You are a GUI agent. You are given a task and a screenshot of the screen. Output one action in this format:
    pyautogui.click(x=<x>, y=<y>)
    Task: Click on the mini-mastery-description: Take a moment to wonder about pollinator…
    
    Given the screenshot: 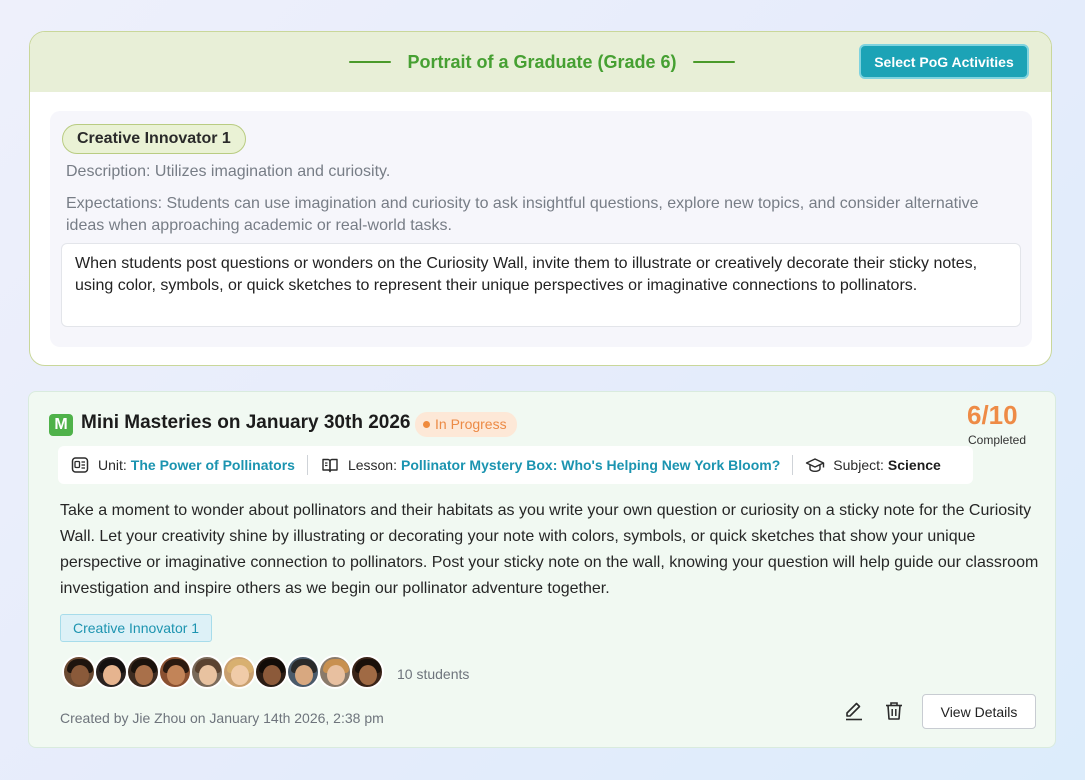 What is the action you would take?
    pyautogui.click(x=549, y=549)
    